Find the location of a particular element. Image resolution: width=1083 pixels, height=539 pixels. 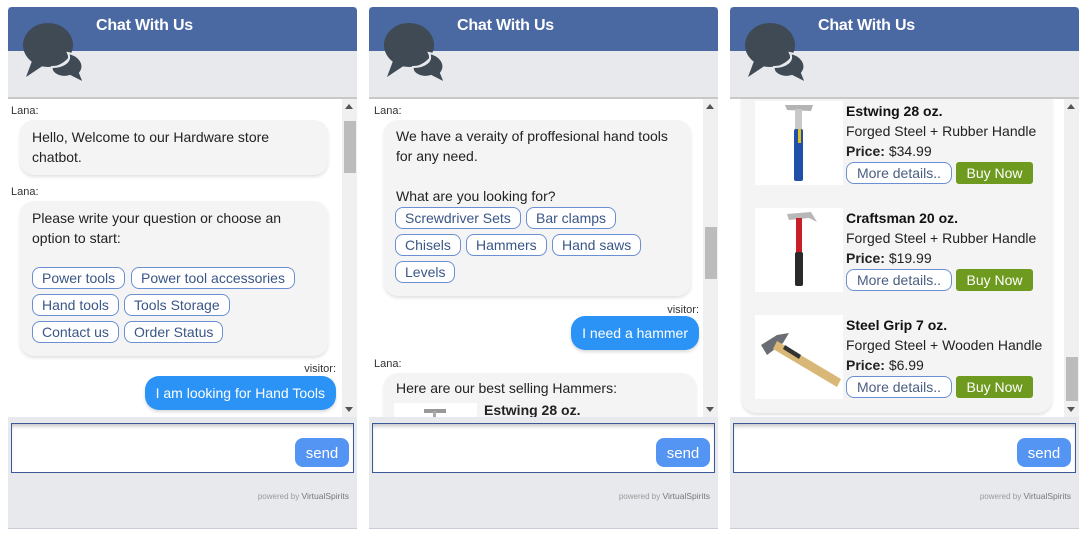

option-power-tools: Power tools is located at coordinates (79, 278).